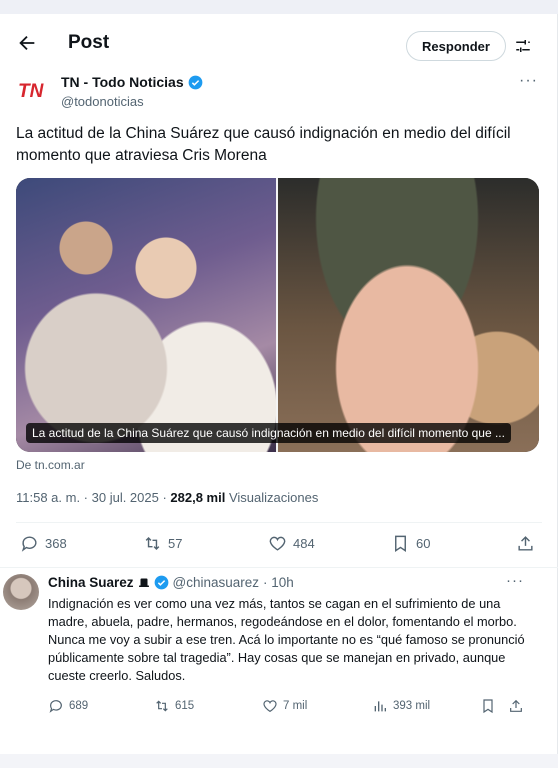  I want to click on top-strip, so click(279, 7).